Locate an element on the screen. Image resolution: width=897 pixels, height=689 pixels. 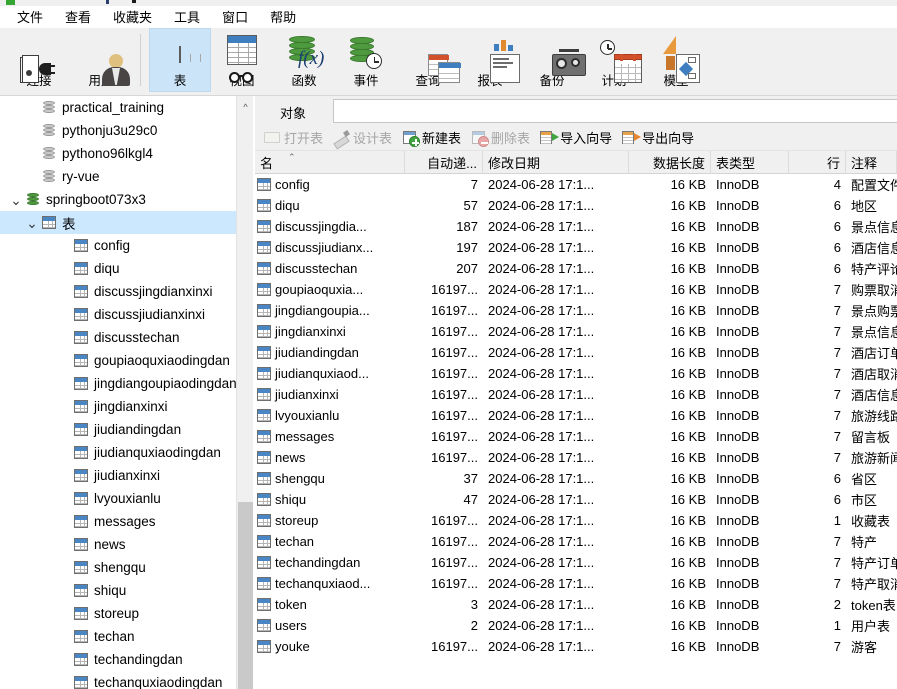
menu-item-1: 查看 is located at coordinates (78, 16).